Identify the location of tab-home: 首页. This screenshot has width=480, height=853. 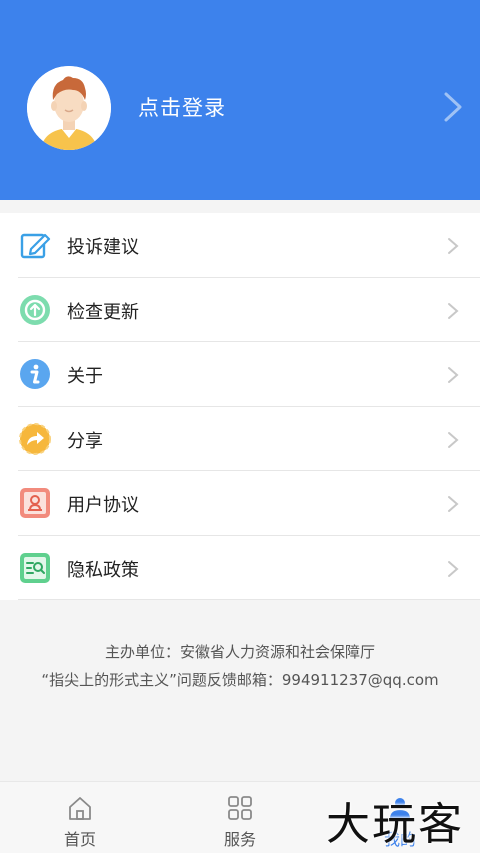
(80, 817).